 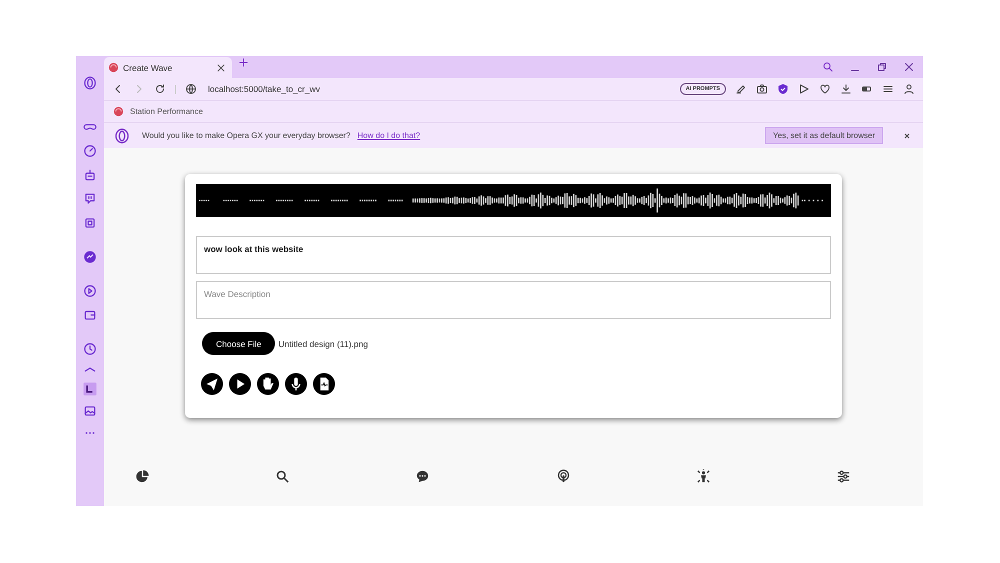 I want to click on pie-chart-icon, so click(x=142, y=476).